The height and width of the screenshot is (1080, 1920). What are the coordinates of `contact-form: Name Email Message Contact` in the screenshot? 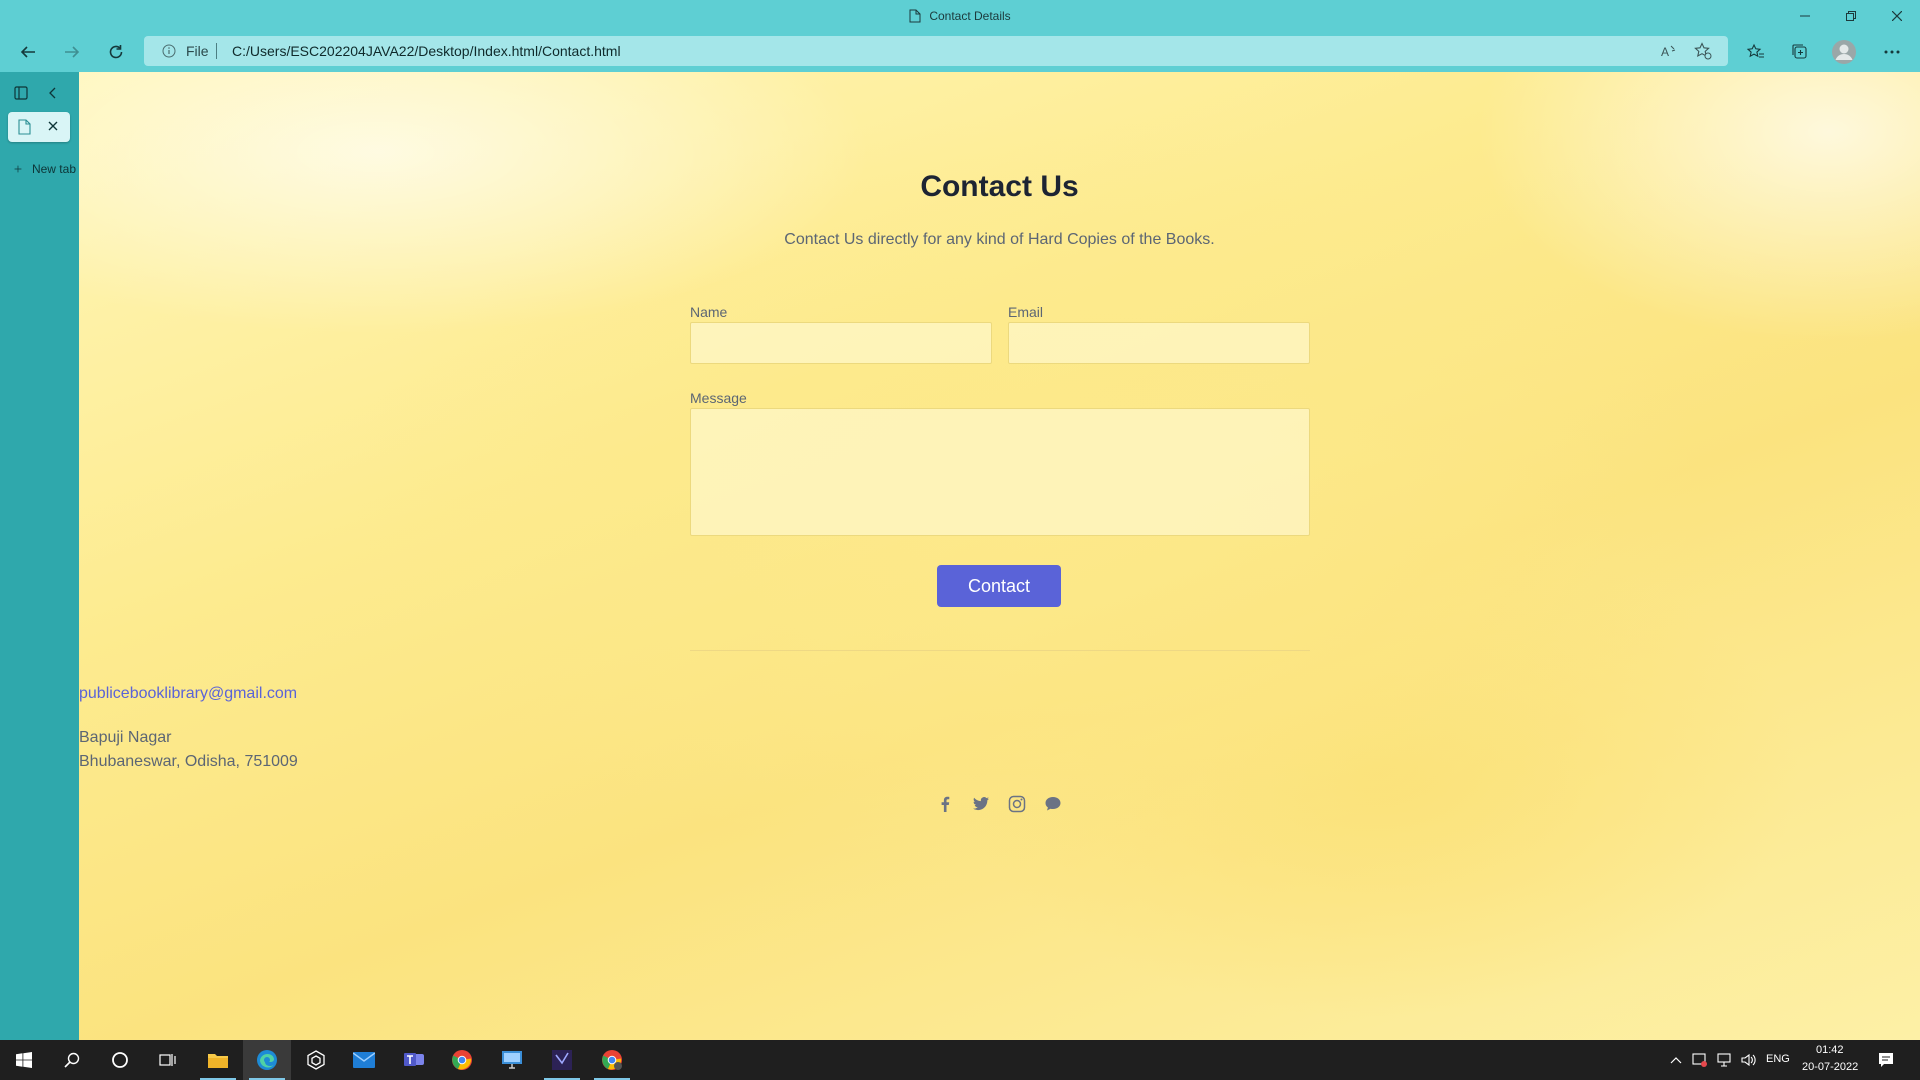 It's located at (1000, 504).